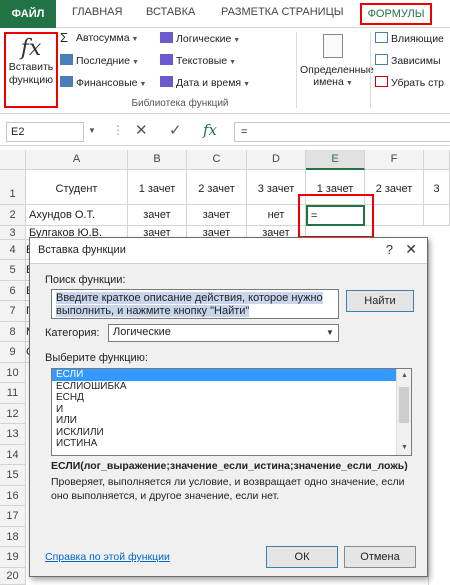 This screenshot has height=585, width=450. I want to click on column-header-b: B, so click(157, 160).